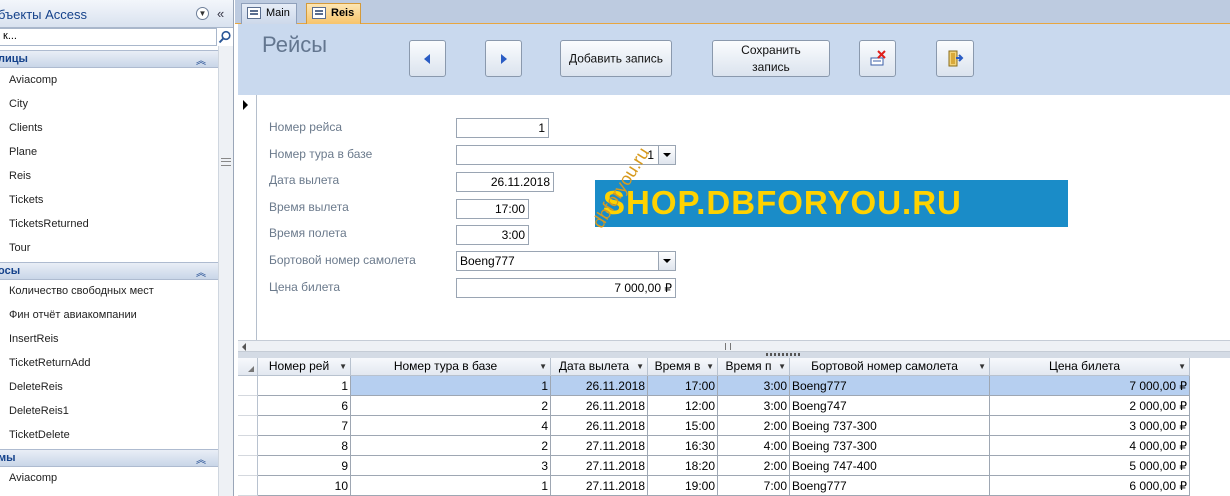 This screenshot has height=496, width=1230. Describe the element at coordinates (683, 406) in the screenshot. I see `cell-departure-time: 12:00` at that location.